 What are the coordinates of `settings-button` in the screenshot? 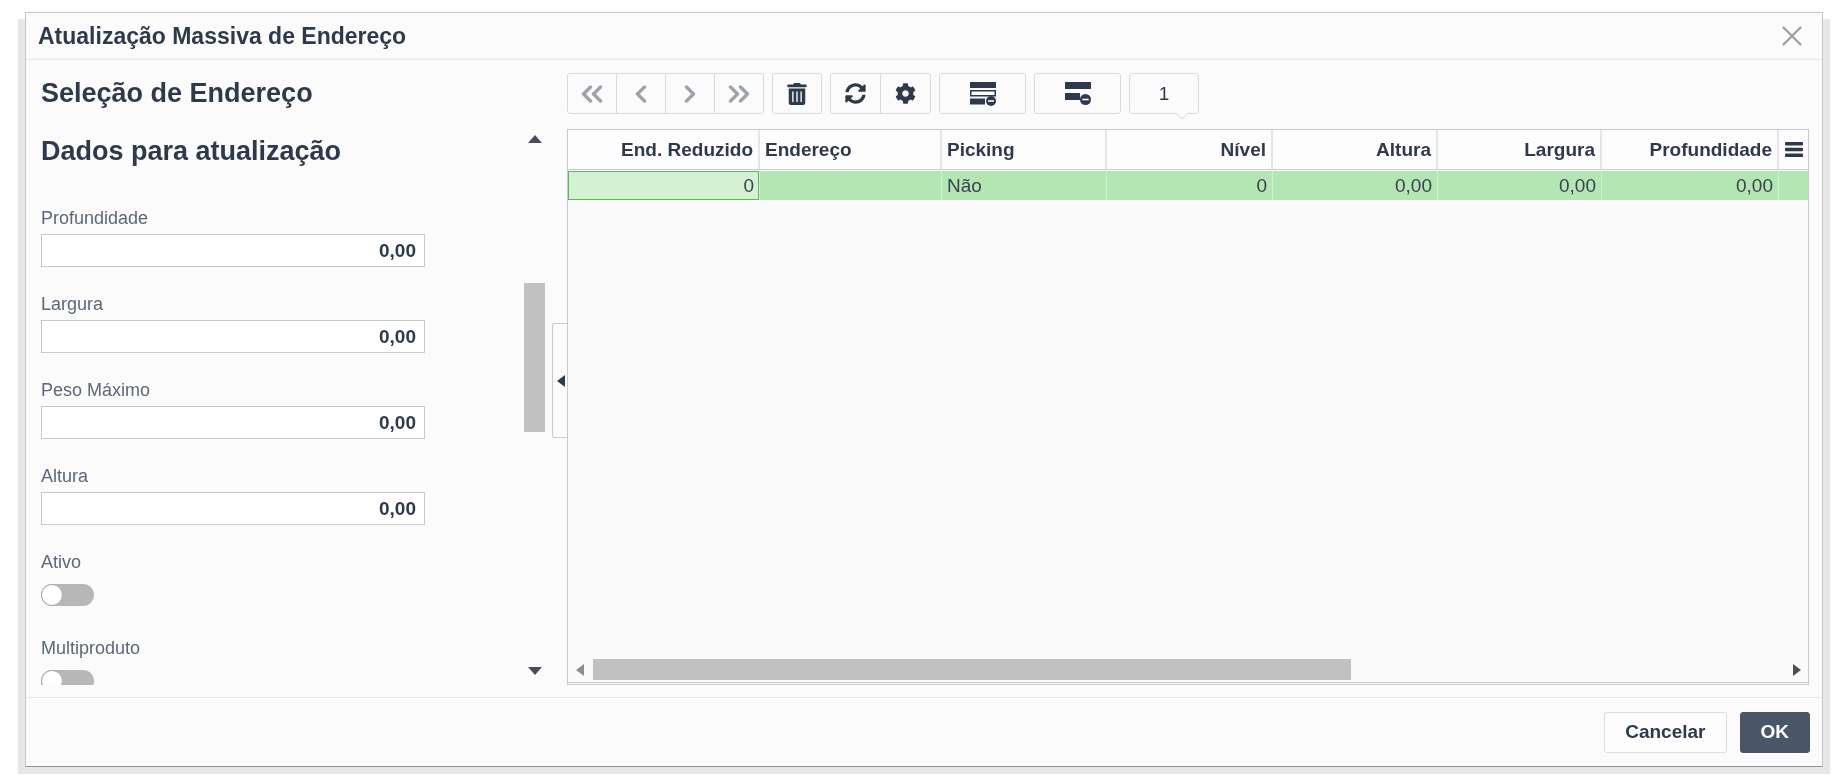 It's located at (905, 93).